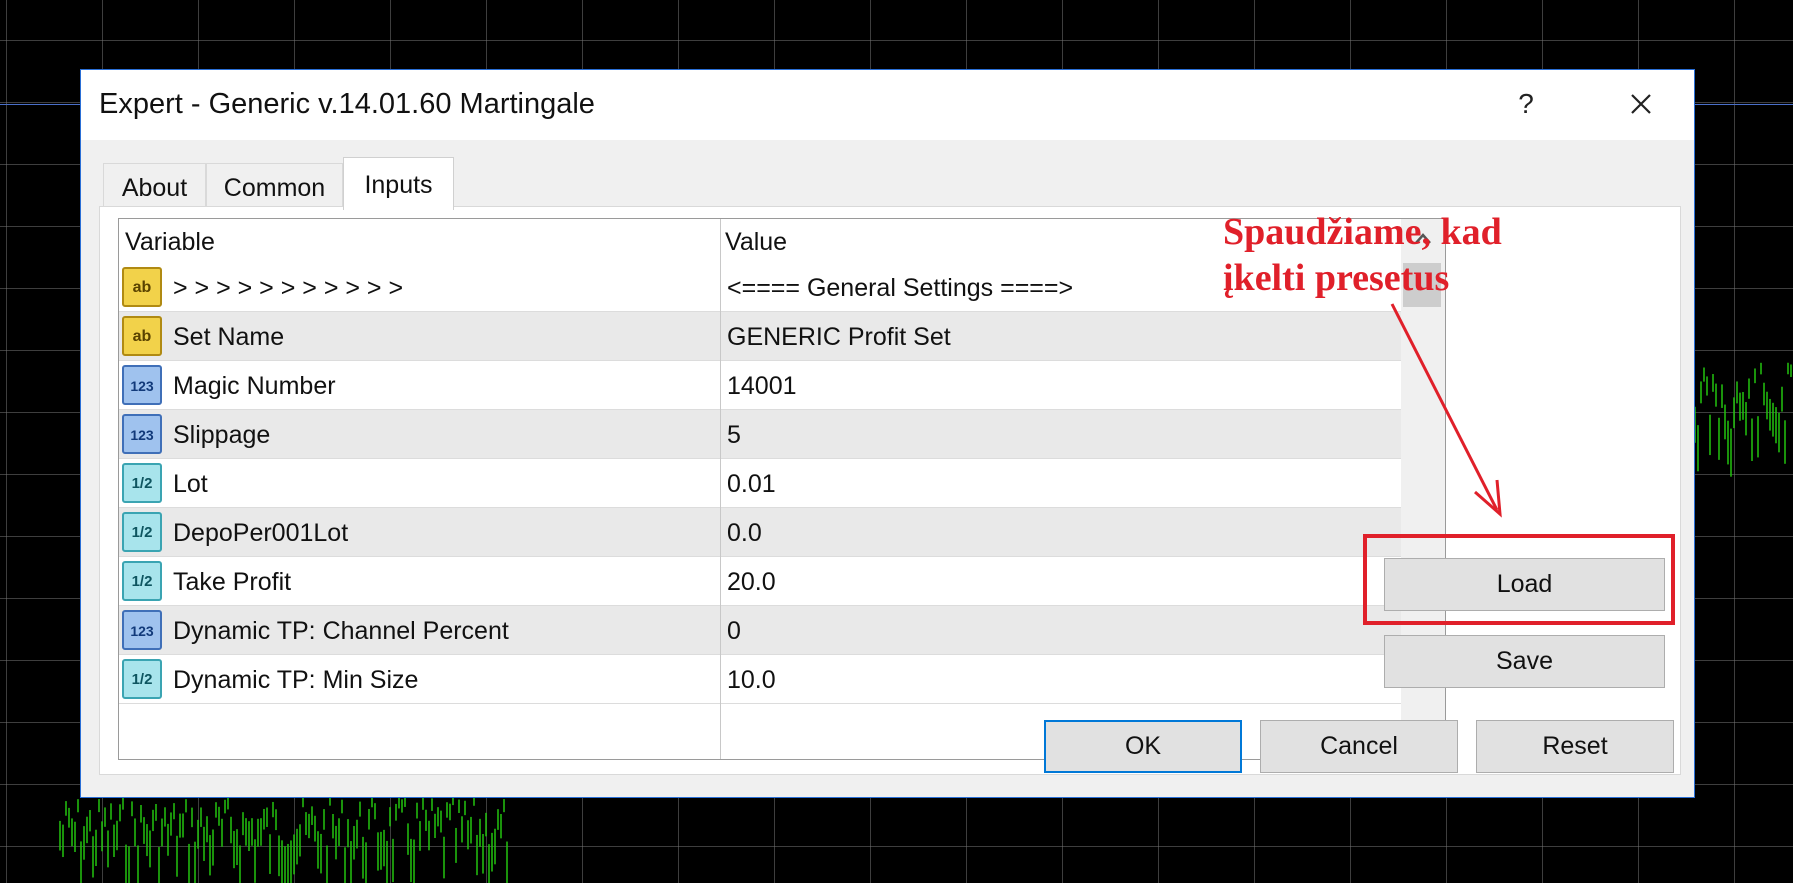 This screenshot has width=1793, height=883. Describe the element at coordinates (1446, 410) in the screenshot. I see `annotation-arrow` at that location.